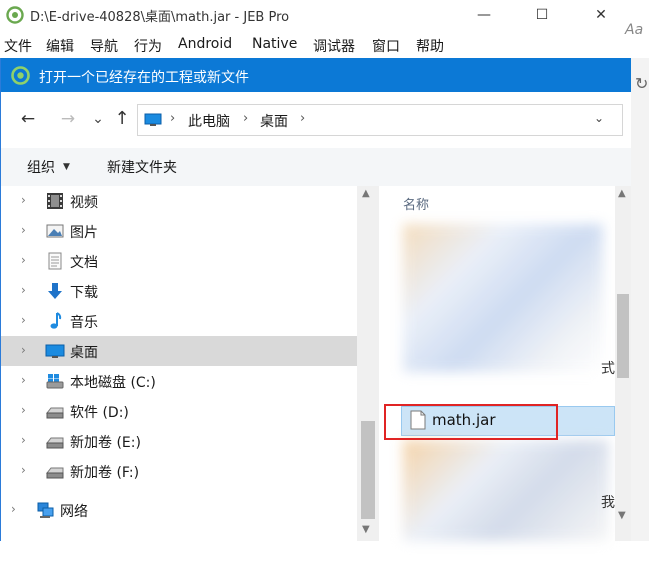  What do you see at coordinates (66, 167) in the screenshot?
I see `chevron-down-icon: ▼` at bounding box center [66, 167].